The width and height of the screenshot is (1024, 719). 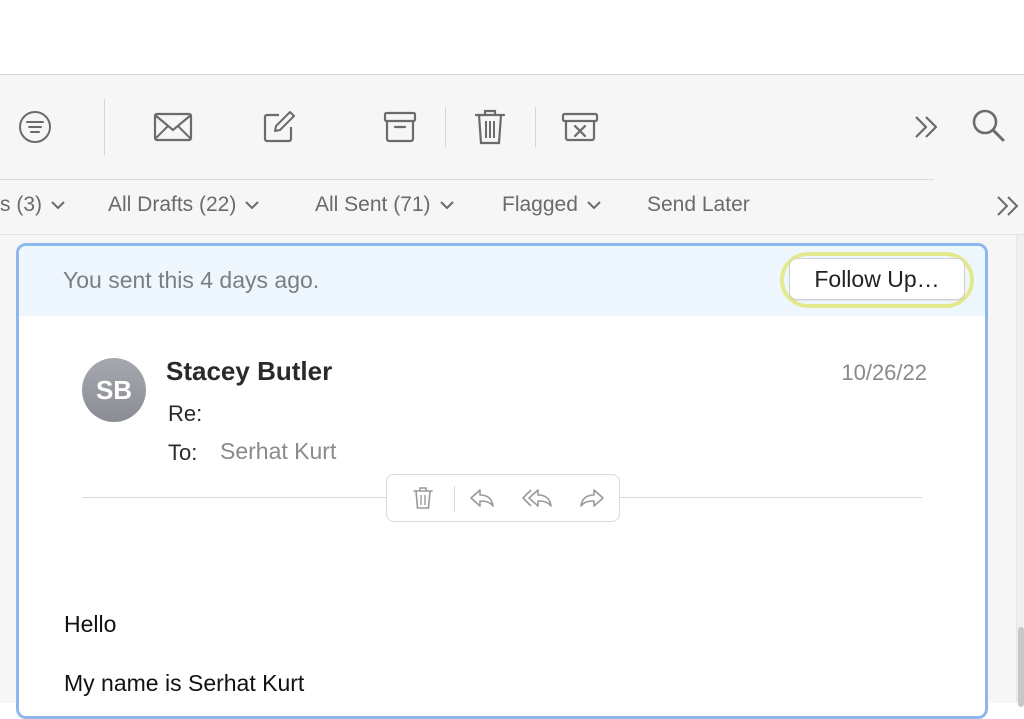 What do you see at coordinates (540, 204) in the screenshot?
I see `favorite-item-label: Flagged` at bounding box center [540, 204].